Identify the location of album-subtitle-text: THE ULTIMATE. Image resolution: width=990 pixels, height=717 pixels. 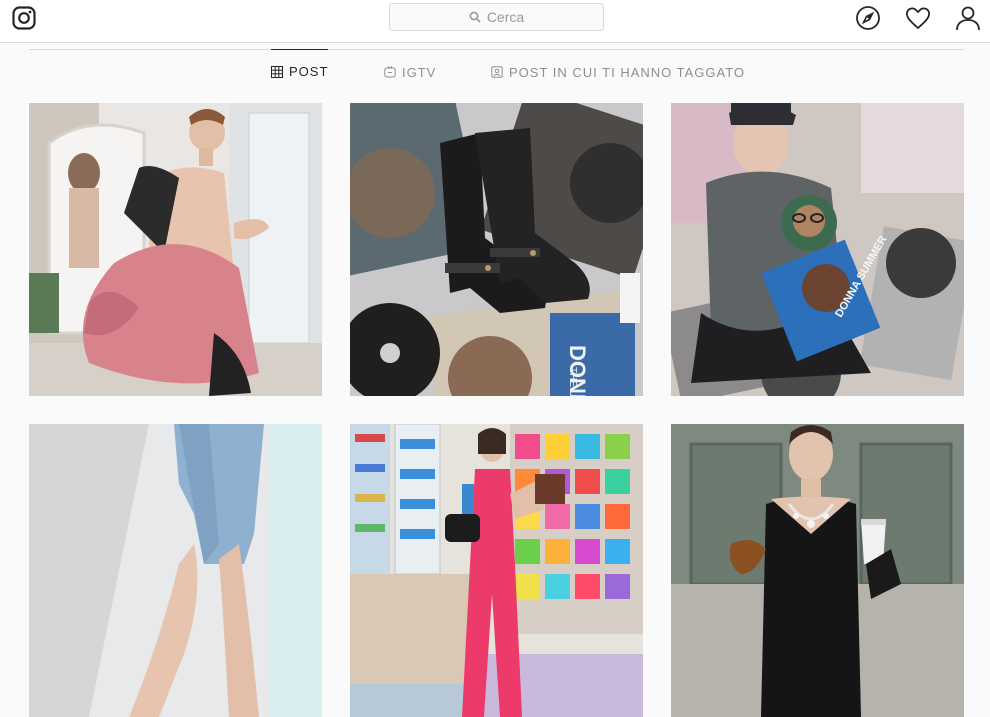
(572, 381).